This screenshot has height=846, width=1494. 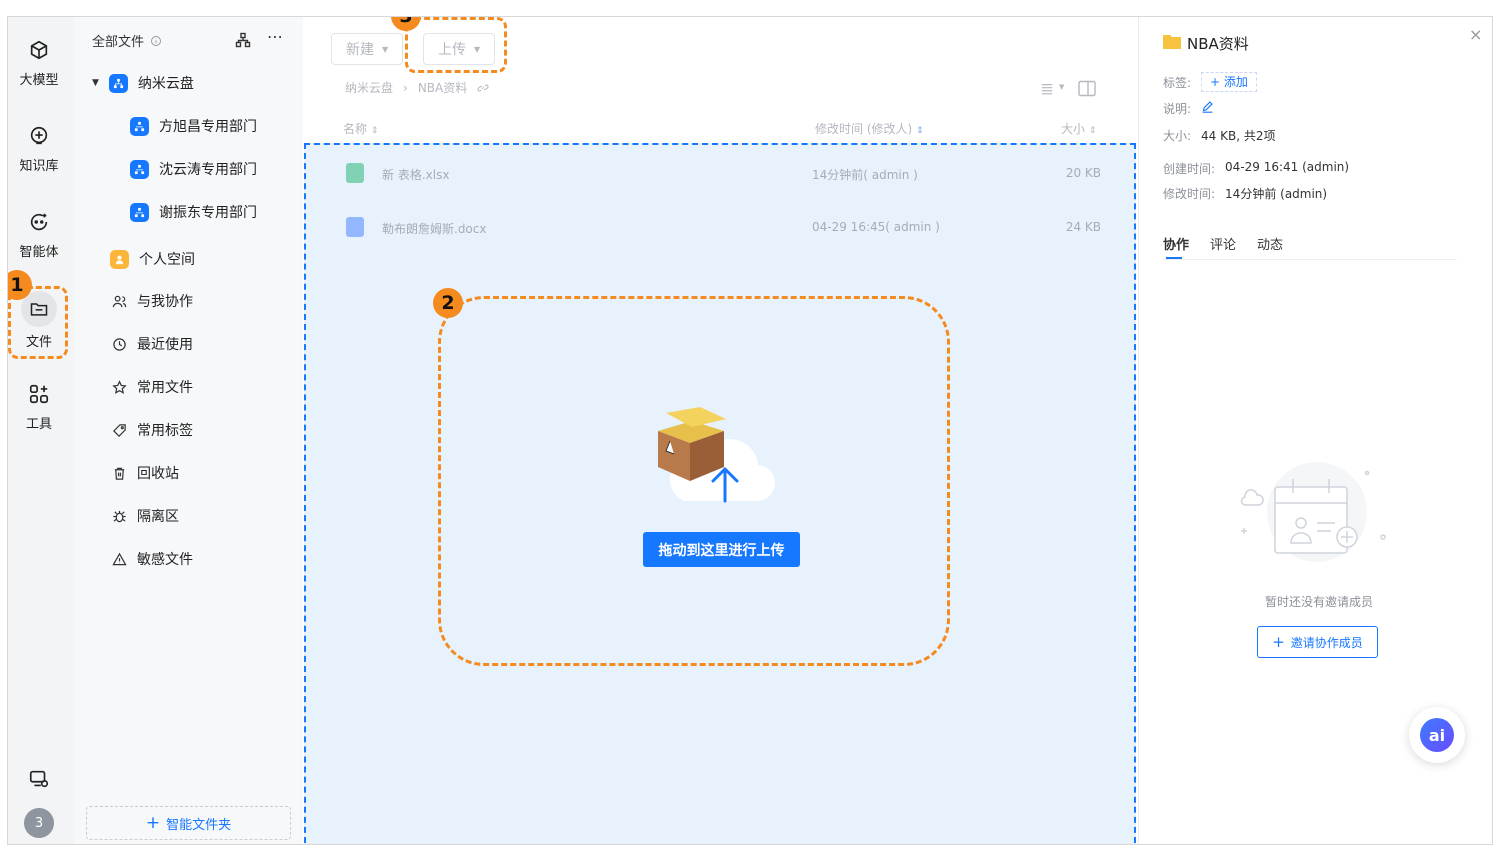 What do you see at coordinates (156, 41) in the screenshot?
I see `info-icon` at bounding box center [156, 41].